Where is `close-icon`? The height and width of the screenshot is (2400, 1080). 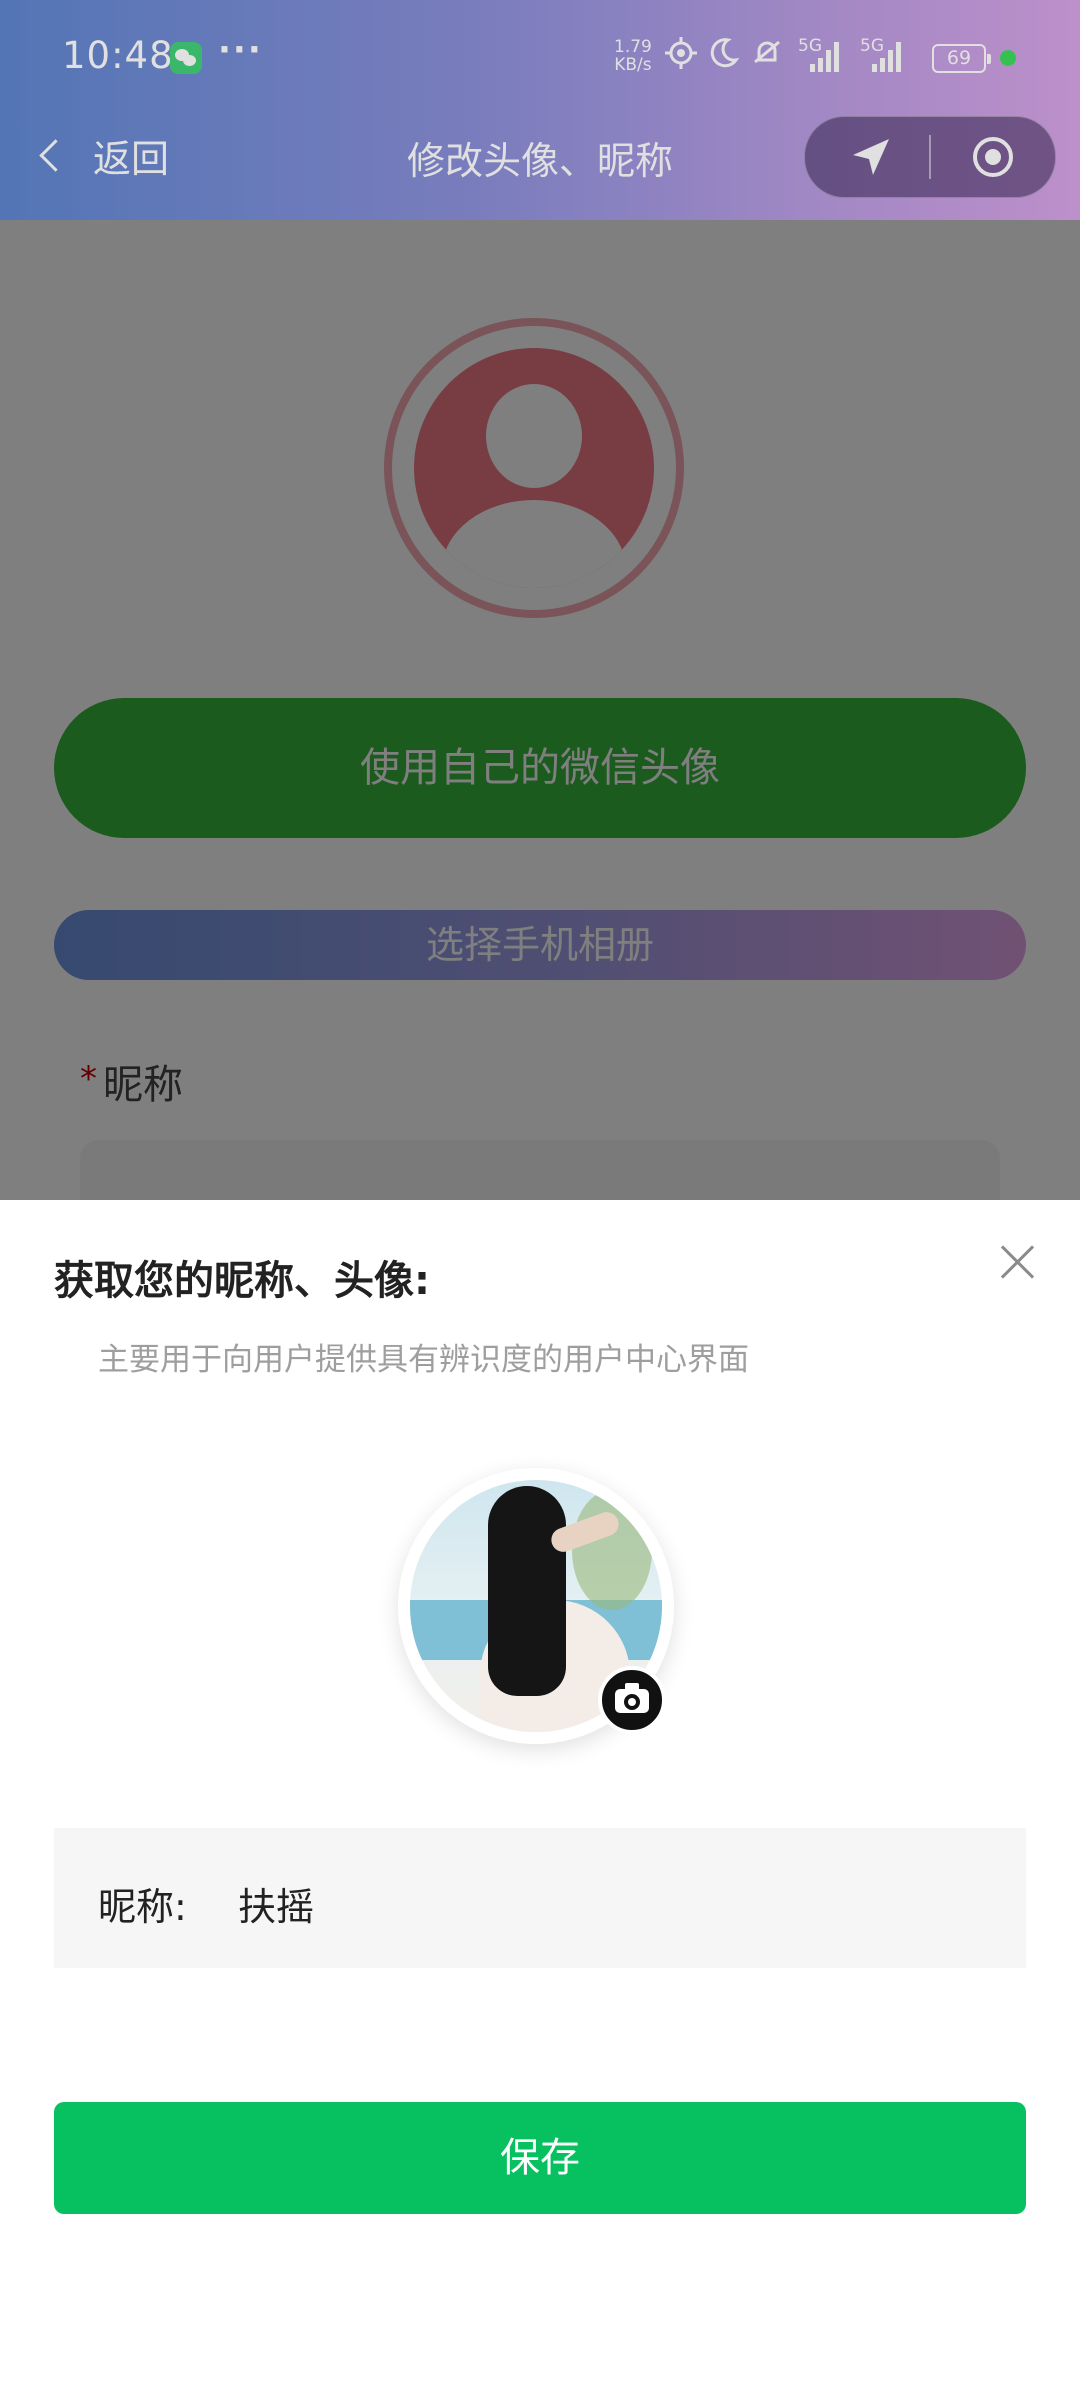
close-icon is located at coordinates (1018, 1262).